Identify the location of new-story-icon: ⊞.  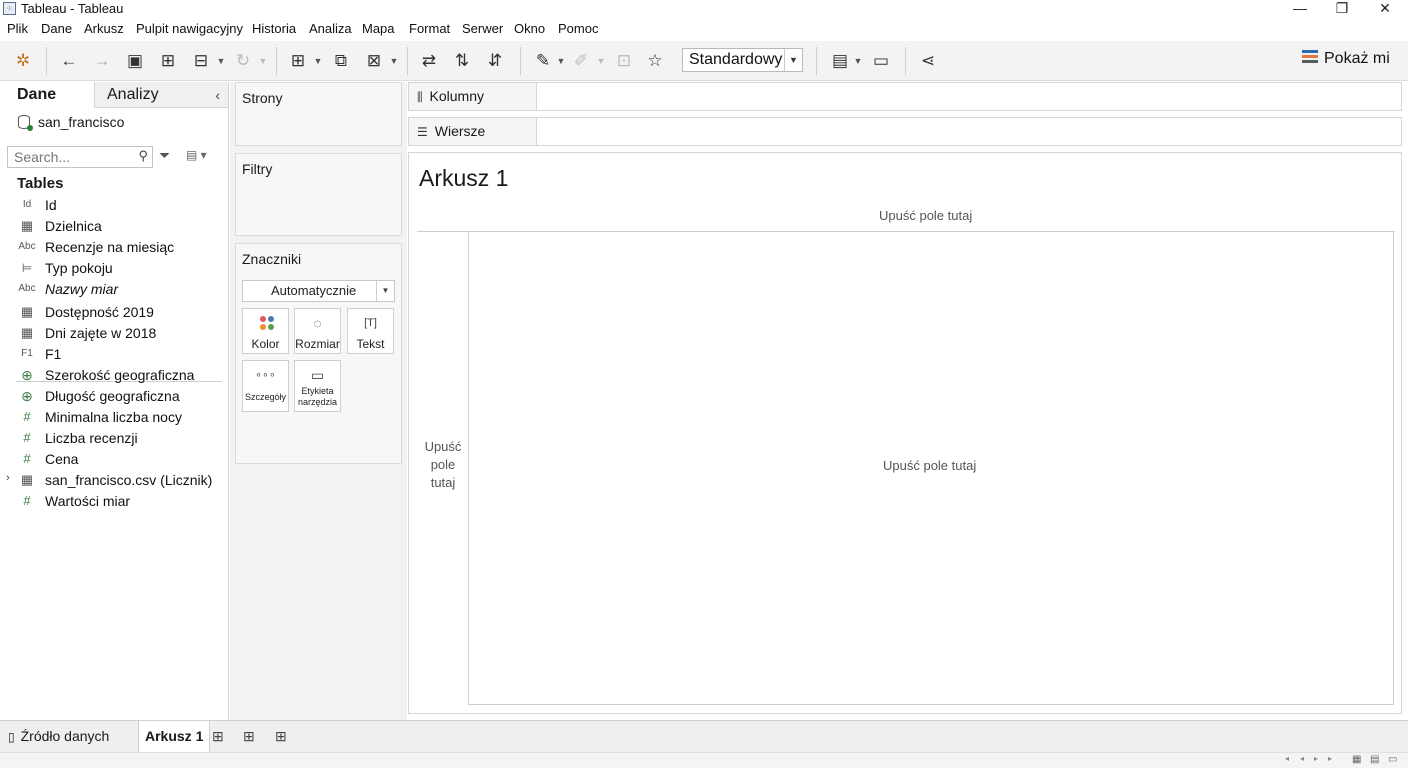
(281, 736).